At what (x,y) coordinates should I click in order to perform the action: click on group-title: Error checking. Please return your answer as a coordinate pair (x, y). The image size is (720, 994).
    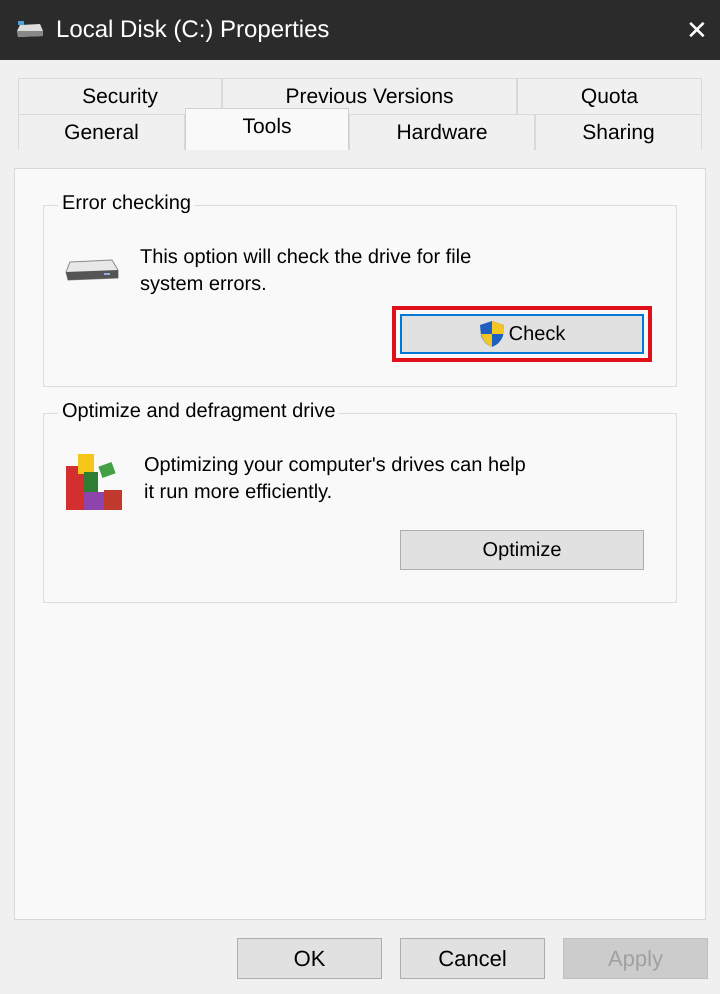
    Looking at the image, I should click on (126, 203).